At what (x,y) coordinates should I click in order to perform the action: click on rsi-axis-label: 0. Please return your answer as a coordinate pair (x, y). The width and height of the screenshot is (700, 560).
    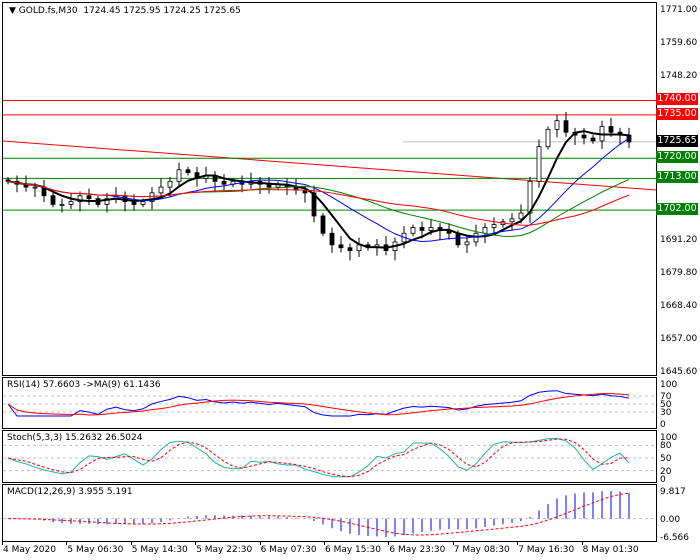
    Looking at the image, I should click on (663, 425).